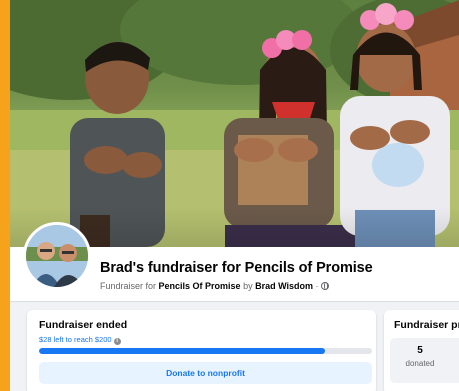 The width and height of the screenshot is (459, 391). Describe the element at coordinates (129, 286) in the screenshot. I see `subtitle-prefix: Fundraiser for` at that location.